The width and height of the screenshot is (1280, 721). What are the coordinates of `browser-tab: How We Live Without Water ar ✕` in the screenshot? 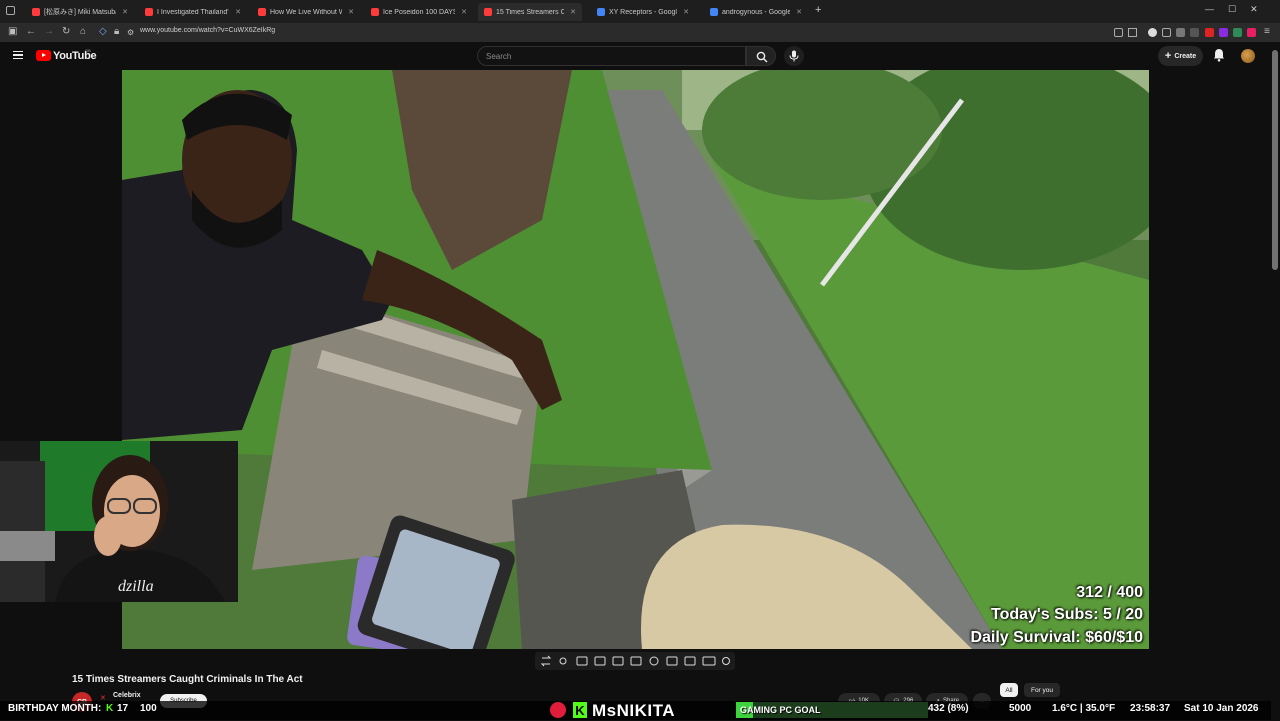 It's located at (306, 12).